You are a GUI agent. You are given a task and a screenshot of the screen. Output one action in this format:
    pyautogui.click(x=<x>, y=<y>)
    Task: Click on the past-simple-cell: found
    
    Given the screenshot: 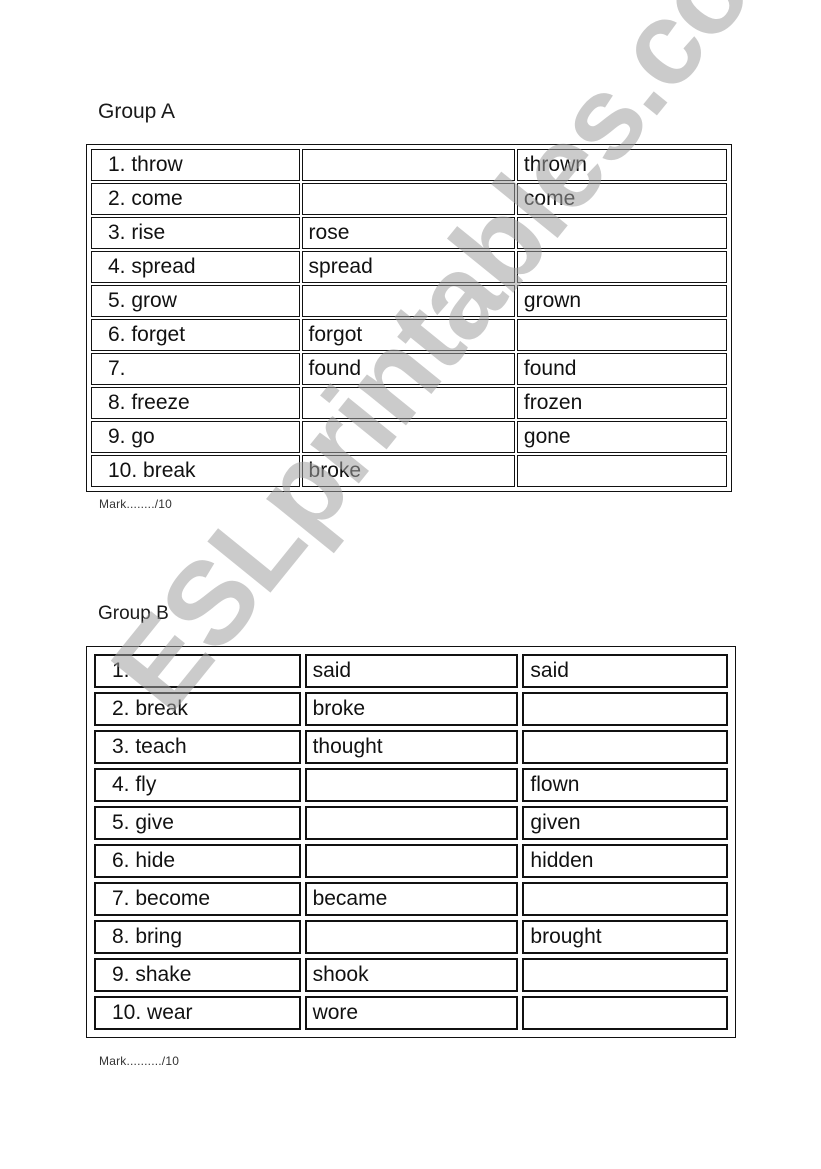 What is the action you would take?
    pyautogui.click(x=408, y=369)
    